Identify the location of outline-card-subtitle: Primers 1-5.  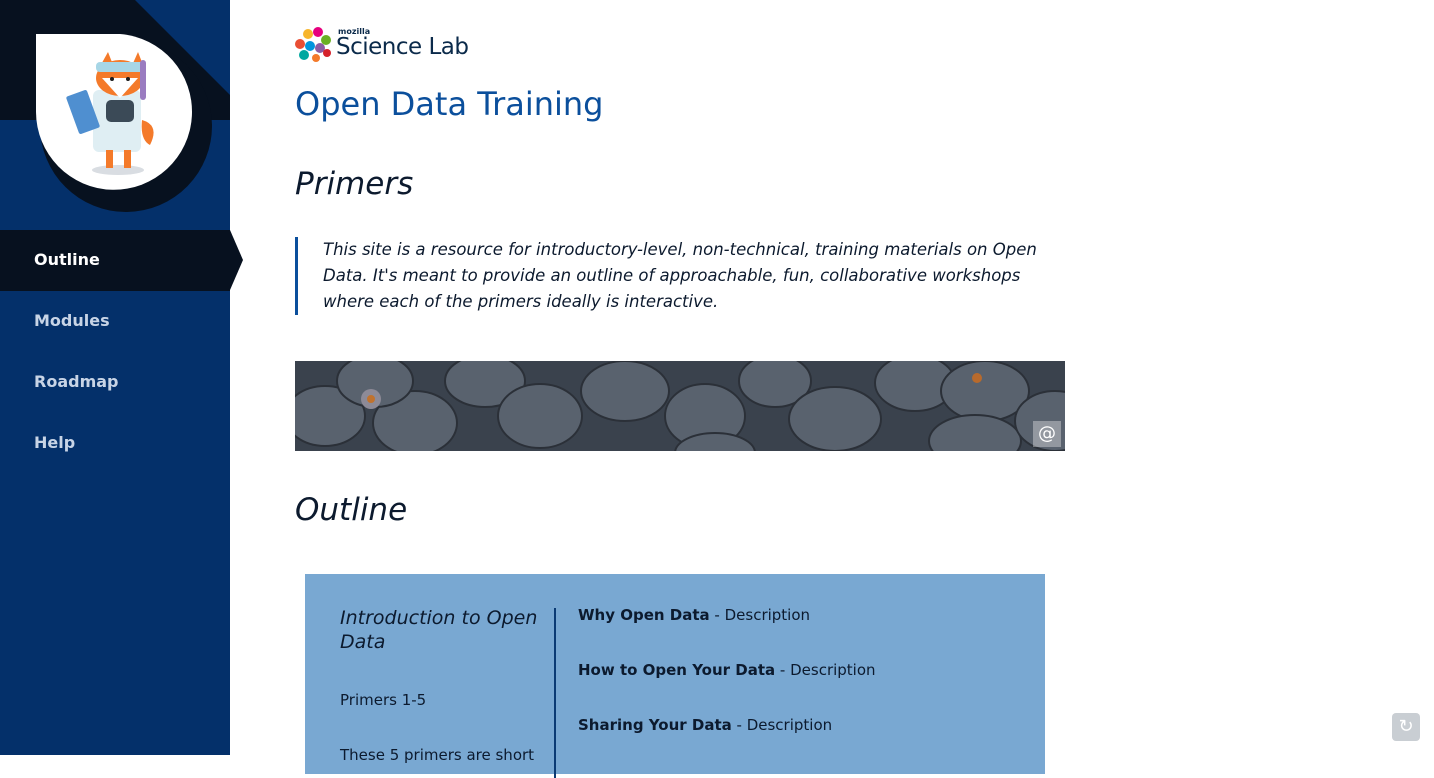
(383, 700).